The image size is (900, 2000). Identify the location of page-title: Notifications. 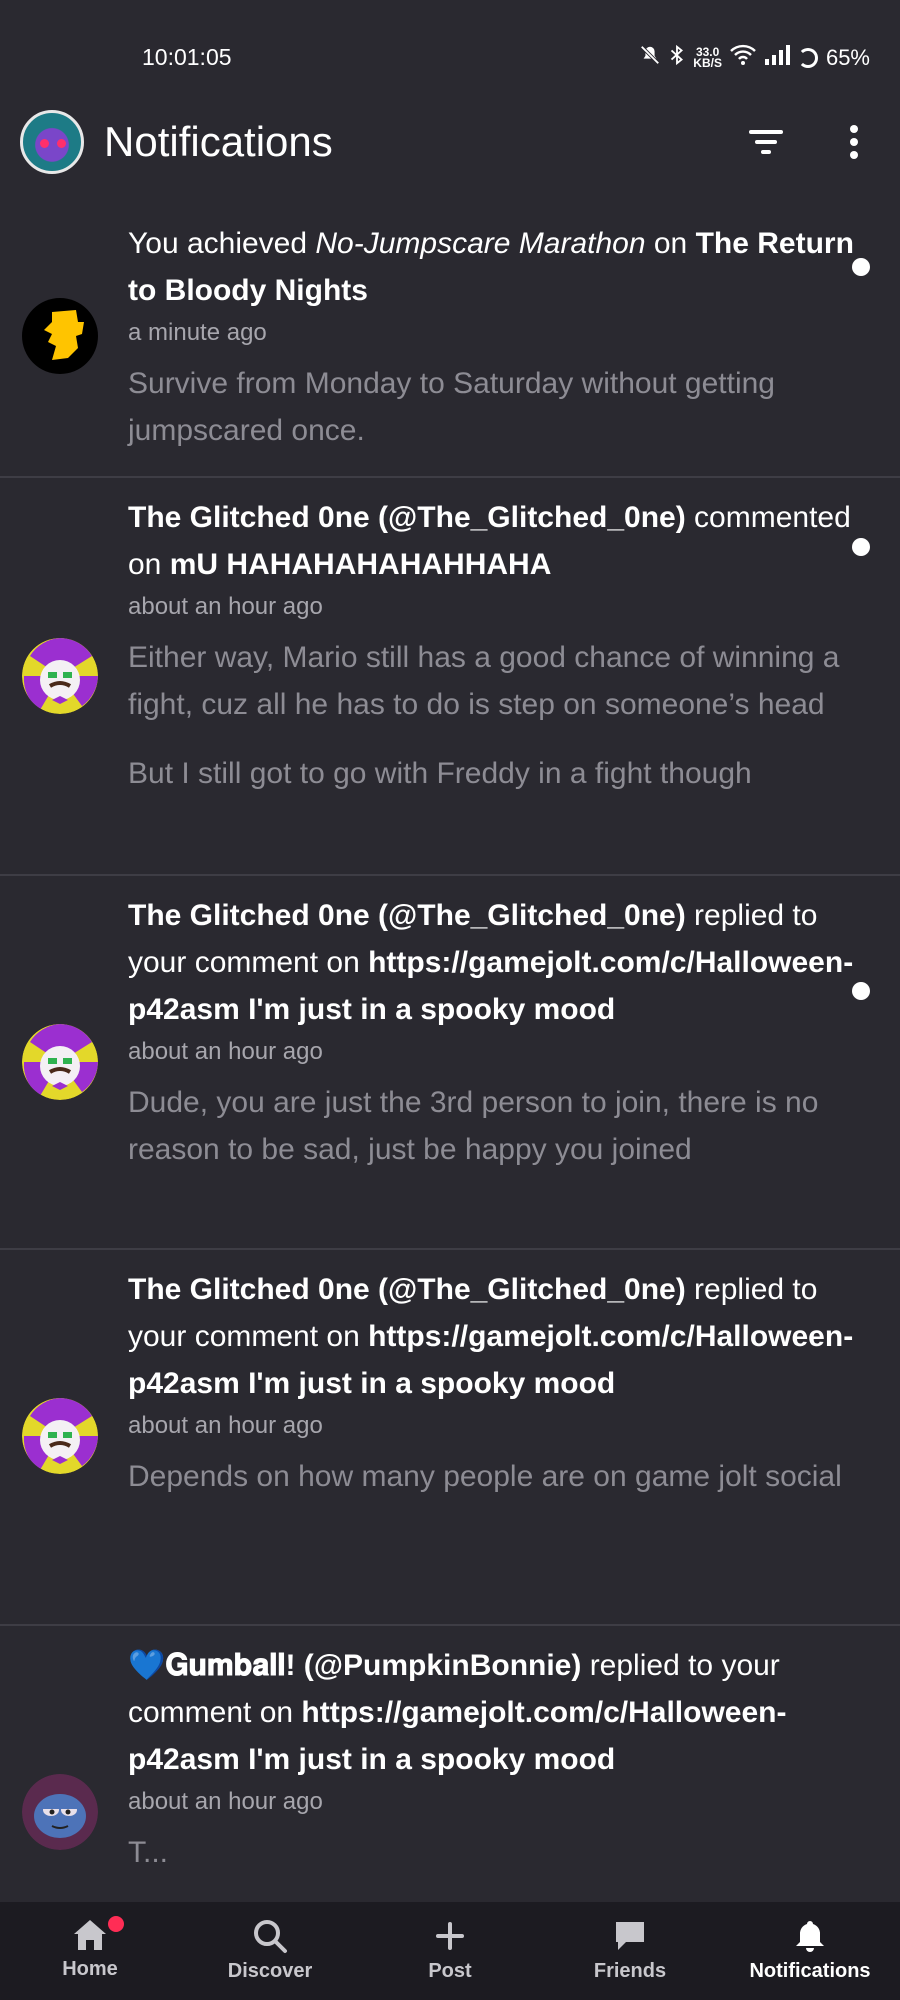
(218, 141).